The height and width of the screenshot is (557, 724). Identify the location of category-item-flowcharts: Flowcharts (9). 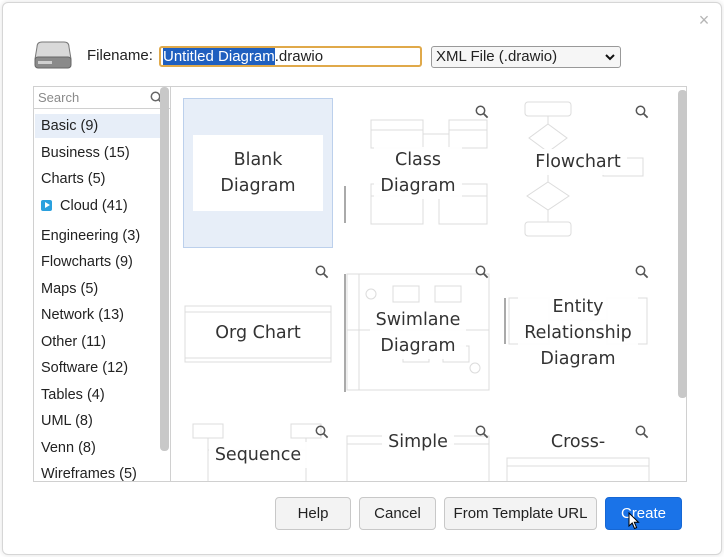
(97, 262).